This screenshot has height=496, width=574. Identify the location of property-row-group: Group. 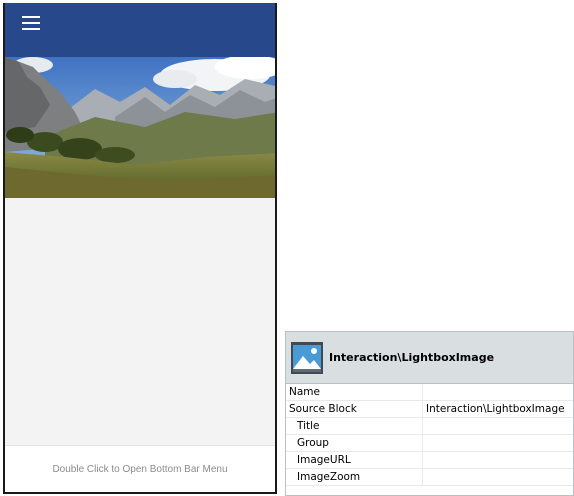
(429, 443).